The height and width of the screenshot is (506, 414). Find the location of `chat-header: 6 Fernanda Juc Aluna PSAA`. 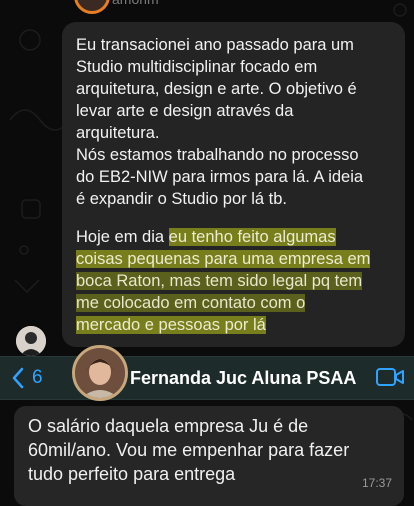

chat-header: 6 Fernanda Juc Aluna PSAA is located at coordinates (207, 373).